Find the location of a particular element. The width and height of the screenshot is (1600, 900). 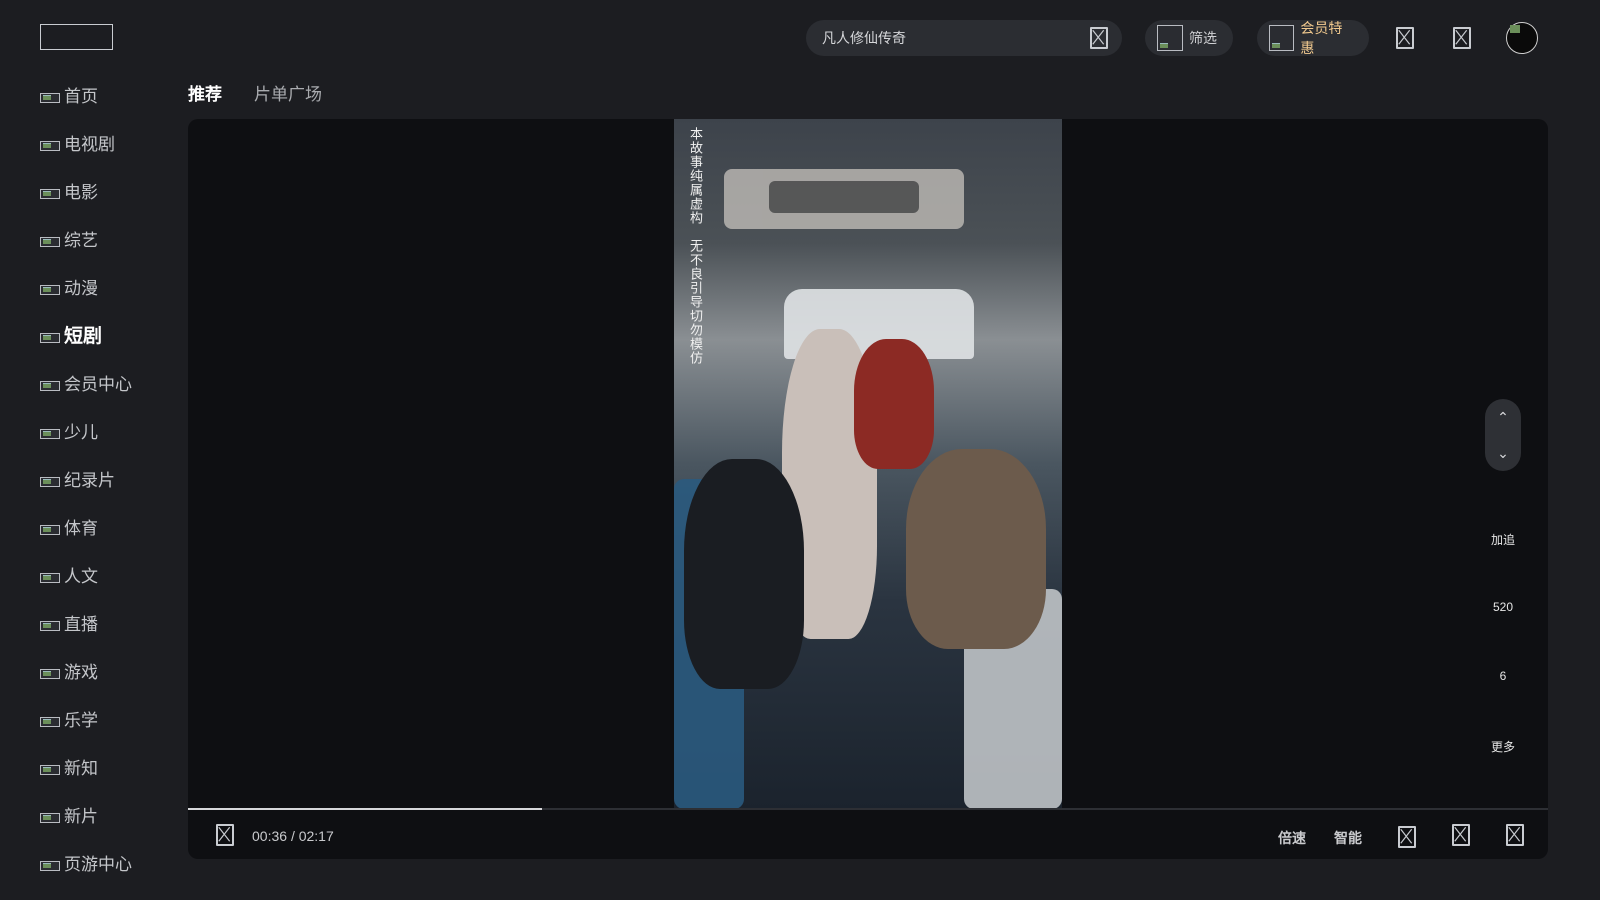

anime-icon is located at coordinates (50, 290).